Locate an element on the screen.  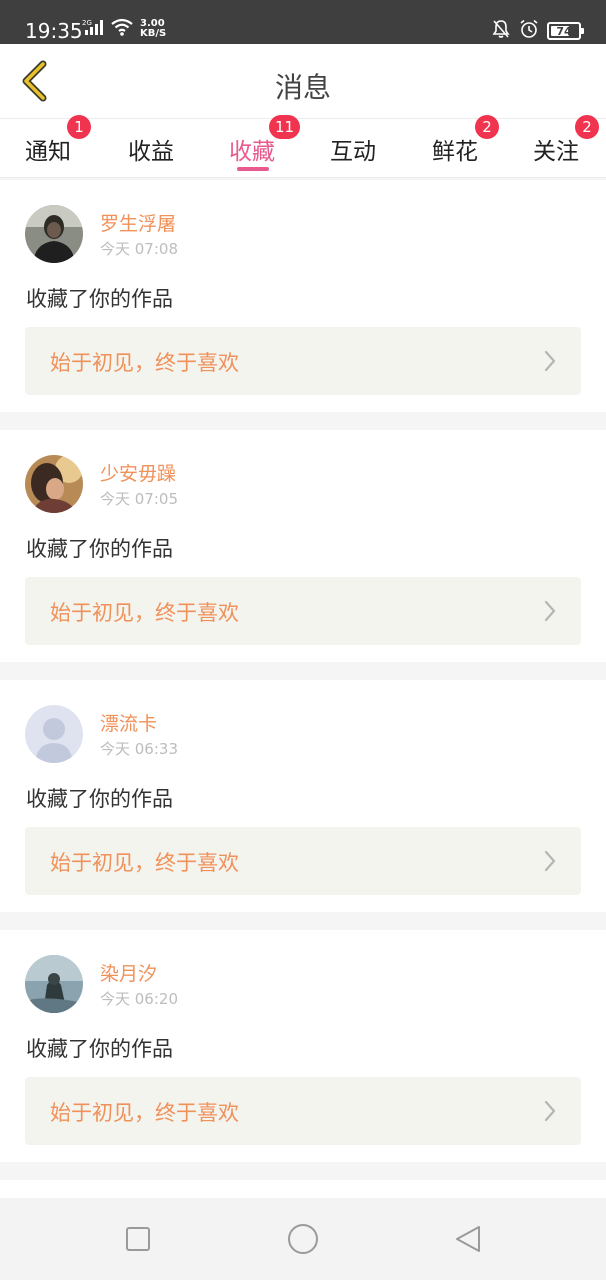
battery-level: 74 is located at coordinates (564, 31).